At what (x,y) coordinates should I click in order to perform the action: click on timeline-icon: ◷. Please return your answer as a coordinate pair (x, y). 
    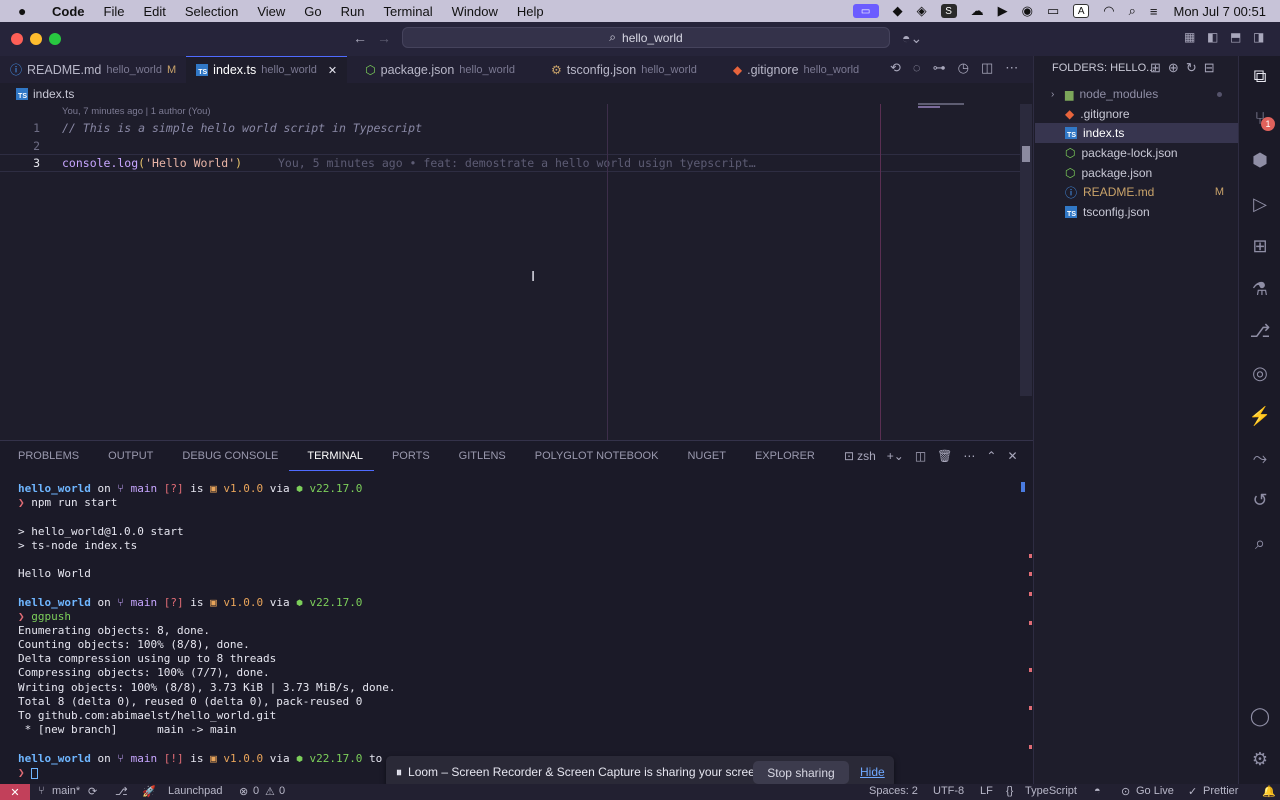
    Looking at the image, I should click on (963, 68).